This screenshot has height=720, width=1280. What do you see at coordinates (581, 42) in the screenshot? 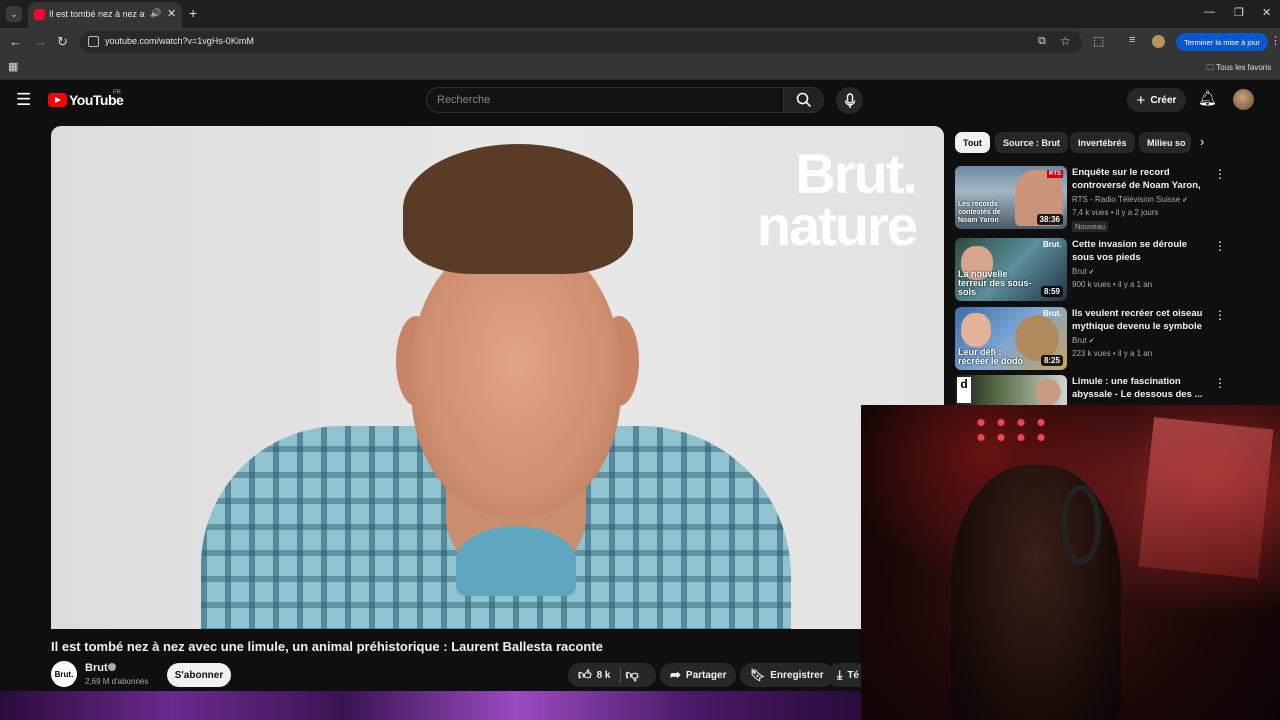
I see `address-bar: youtube.com/watch?v=1vgHs-0KimM ⧉ ☆` at bounding box center [581, 42].